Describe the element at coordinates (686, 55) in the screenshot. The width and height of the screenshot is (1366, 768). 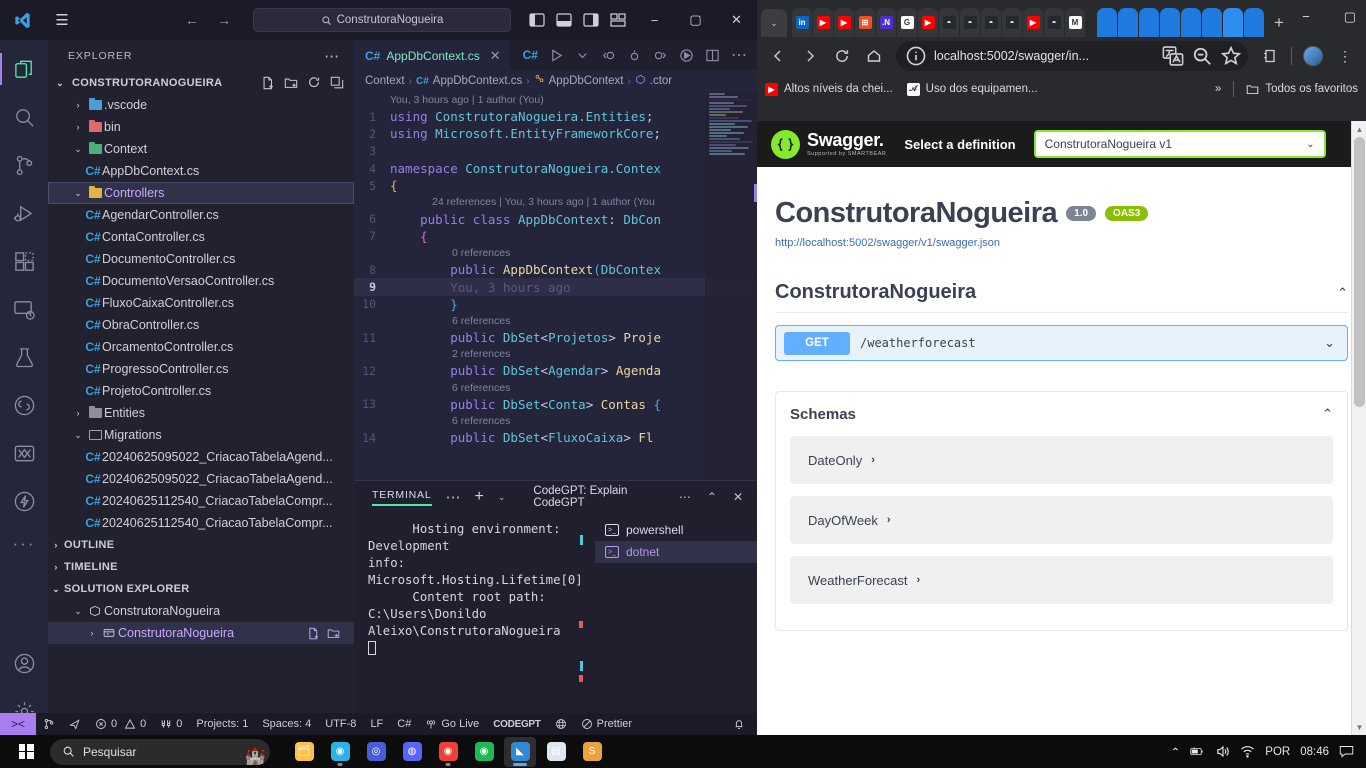
I see `run-with-debug-icon` at that location.